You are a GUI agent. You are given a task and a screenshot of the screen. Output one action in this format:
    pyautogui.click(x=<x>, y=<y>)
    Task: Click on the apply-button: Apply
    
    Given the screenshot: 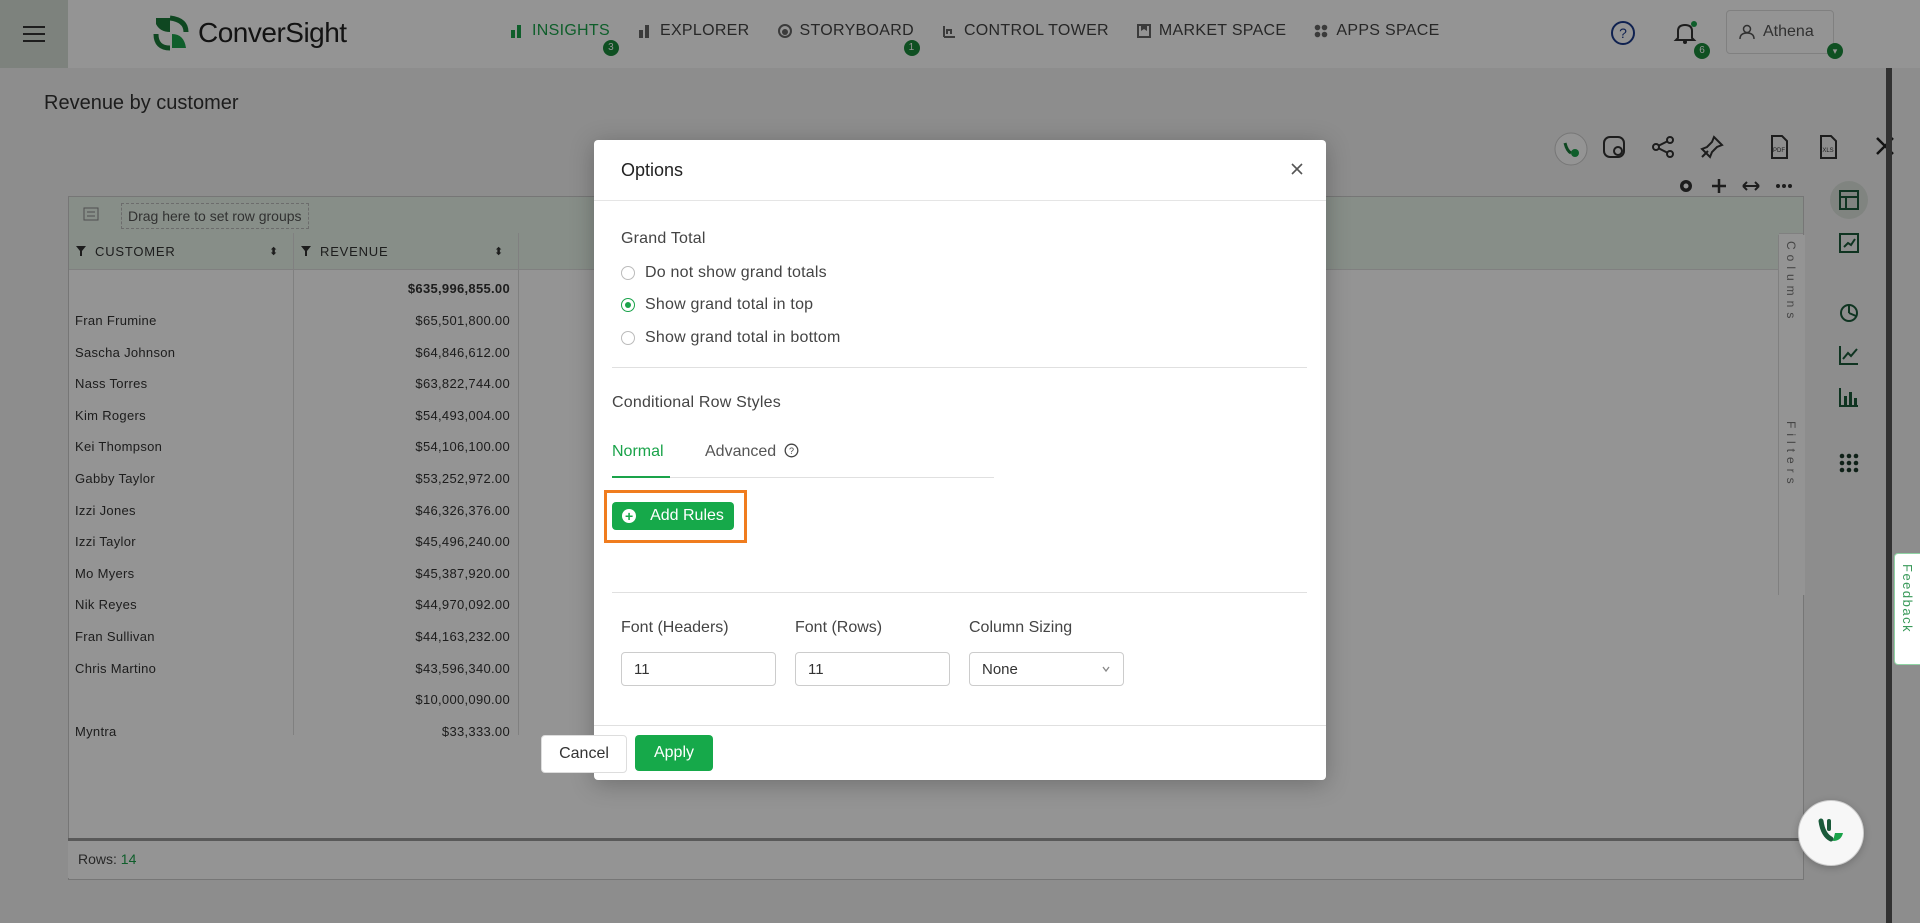 What is the action you would take?
    pyautogui.click(x=674, y=753)
    